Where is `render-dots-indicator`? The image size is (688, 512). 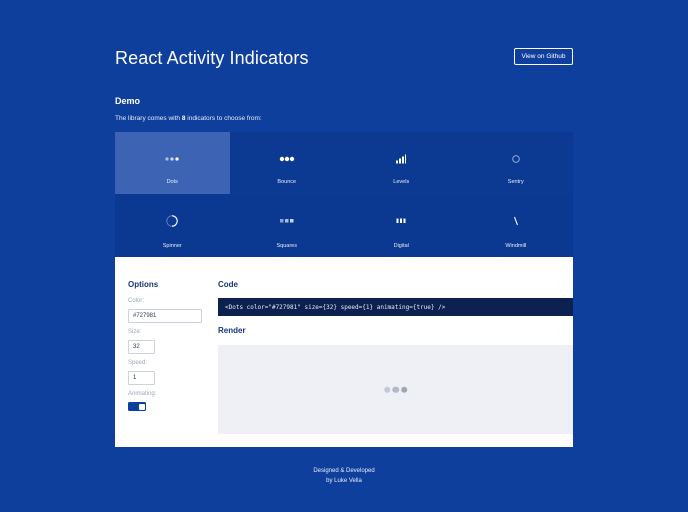 render-dots-indicator is located at coordinates (395, 389).